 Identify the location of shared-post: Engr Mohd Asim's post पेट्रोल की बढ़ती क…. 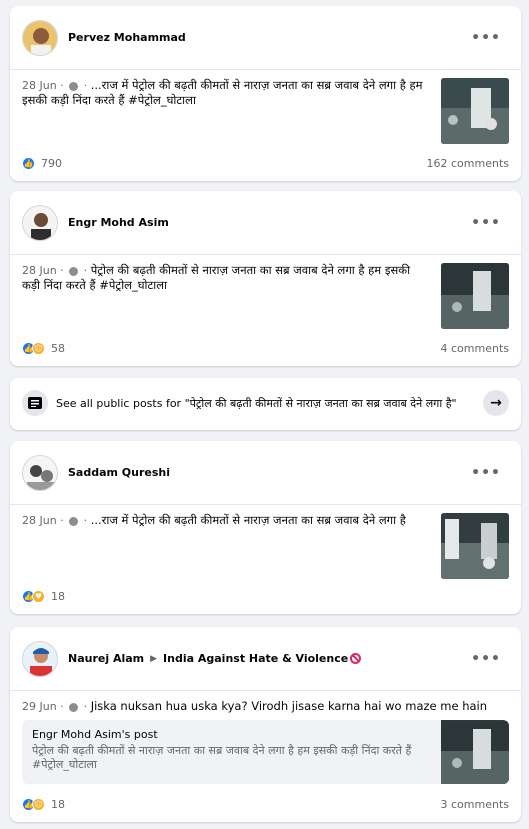
(265, 752).